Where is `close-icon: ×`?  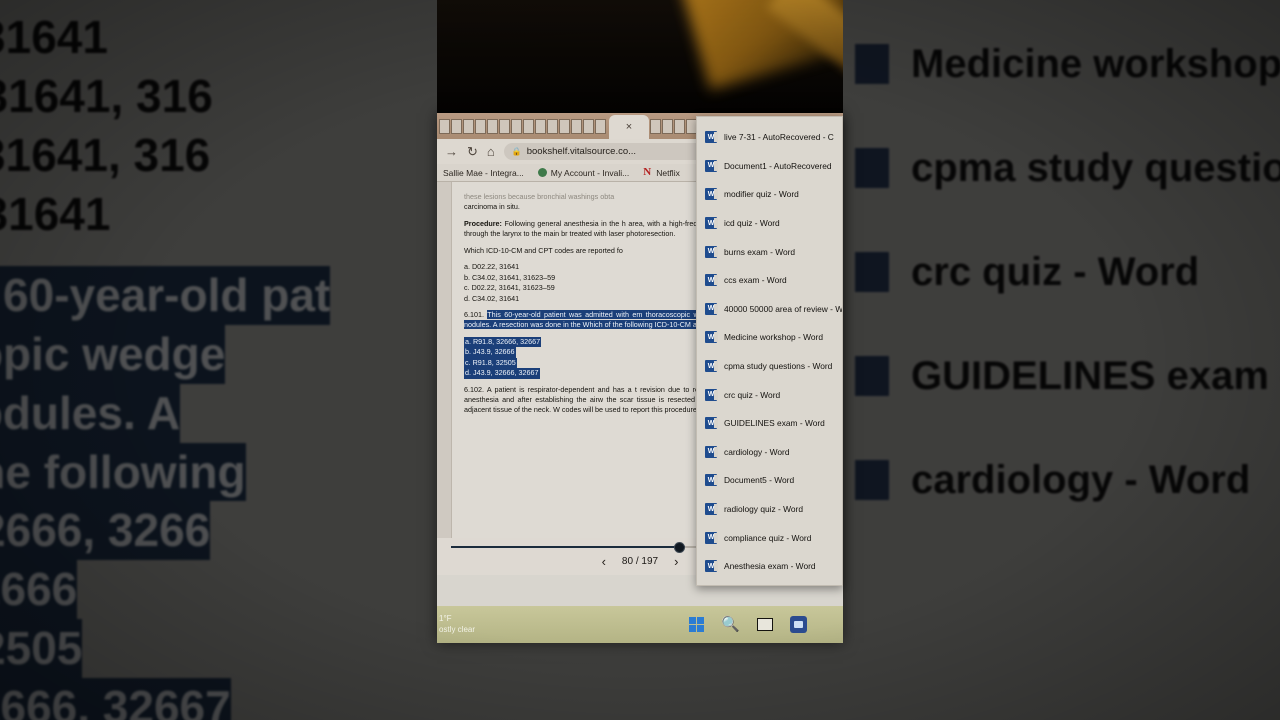 close-icon: × is located at coordinates (629, 127).